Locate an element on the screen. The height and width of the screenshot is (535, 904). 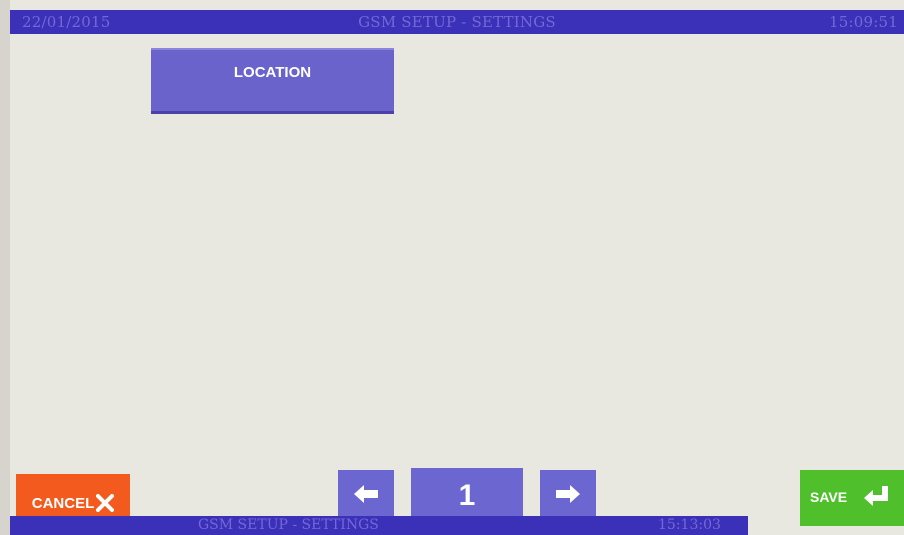
arrow-right-icon is located at coordinates (568, 496).